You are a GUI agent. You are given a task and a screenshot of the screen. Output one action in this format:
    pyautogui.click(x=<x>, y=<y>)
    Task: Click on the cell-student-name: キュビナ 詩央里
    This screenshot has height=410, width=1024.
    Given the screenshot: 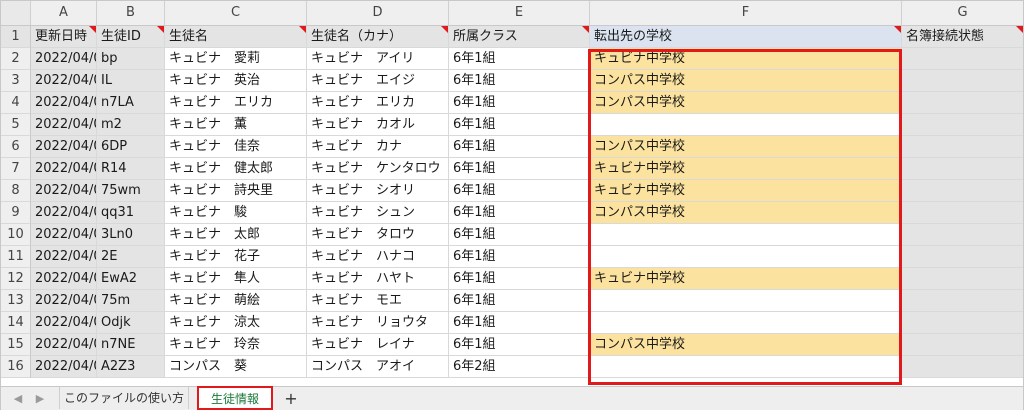 What is the action you would take?
    pyautogui.click(x=236, y=191)
    